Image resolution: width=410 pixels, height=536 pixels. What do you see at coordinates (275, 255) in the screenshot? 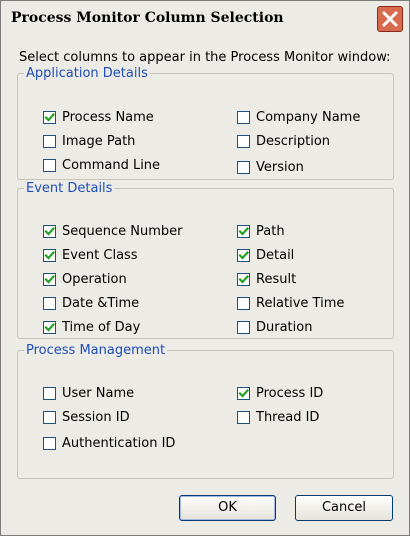
I see `checkbox-label: Detail` at bounding box center [275, 255].